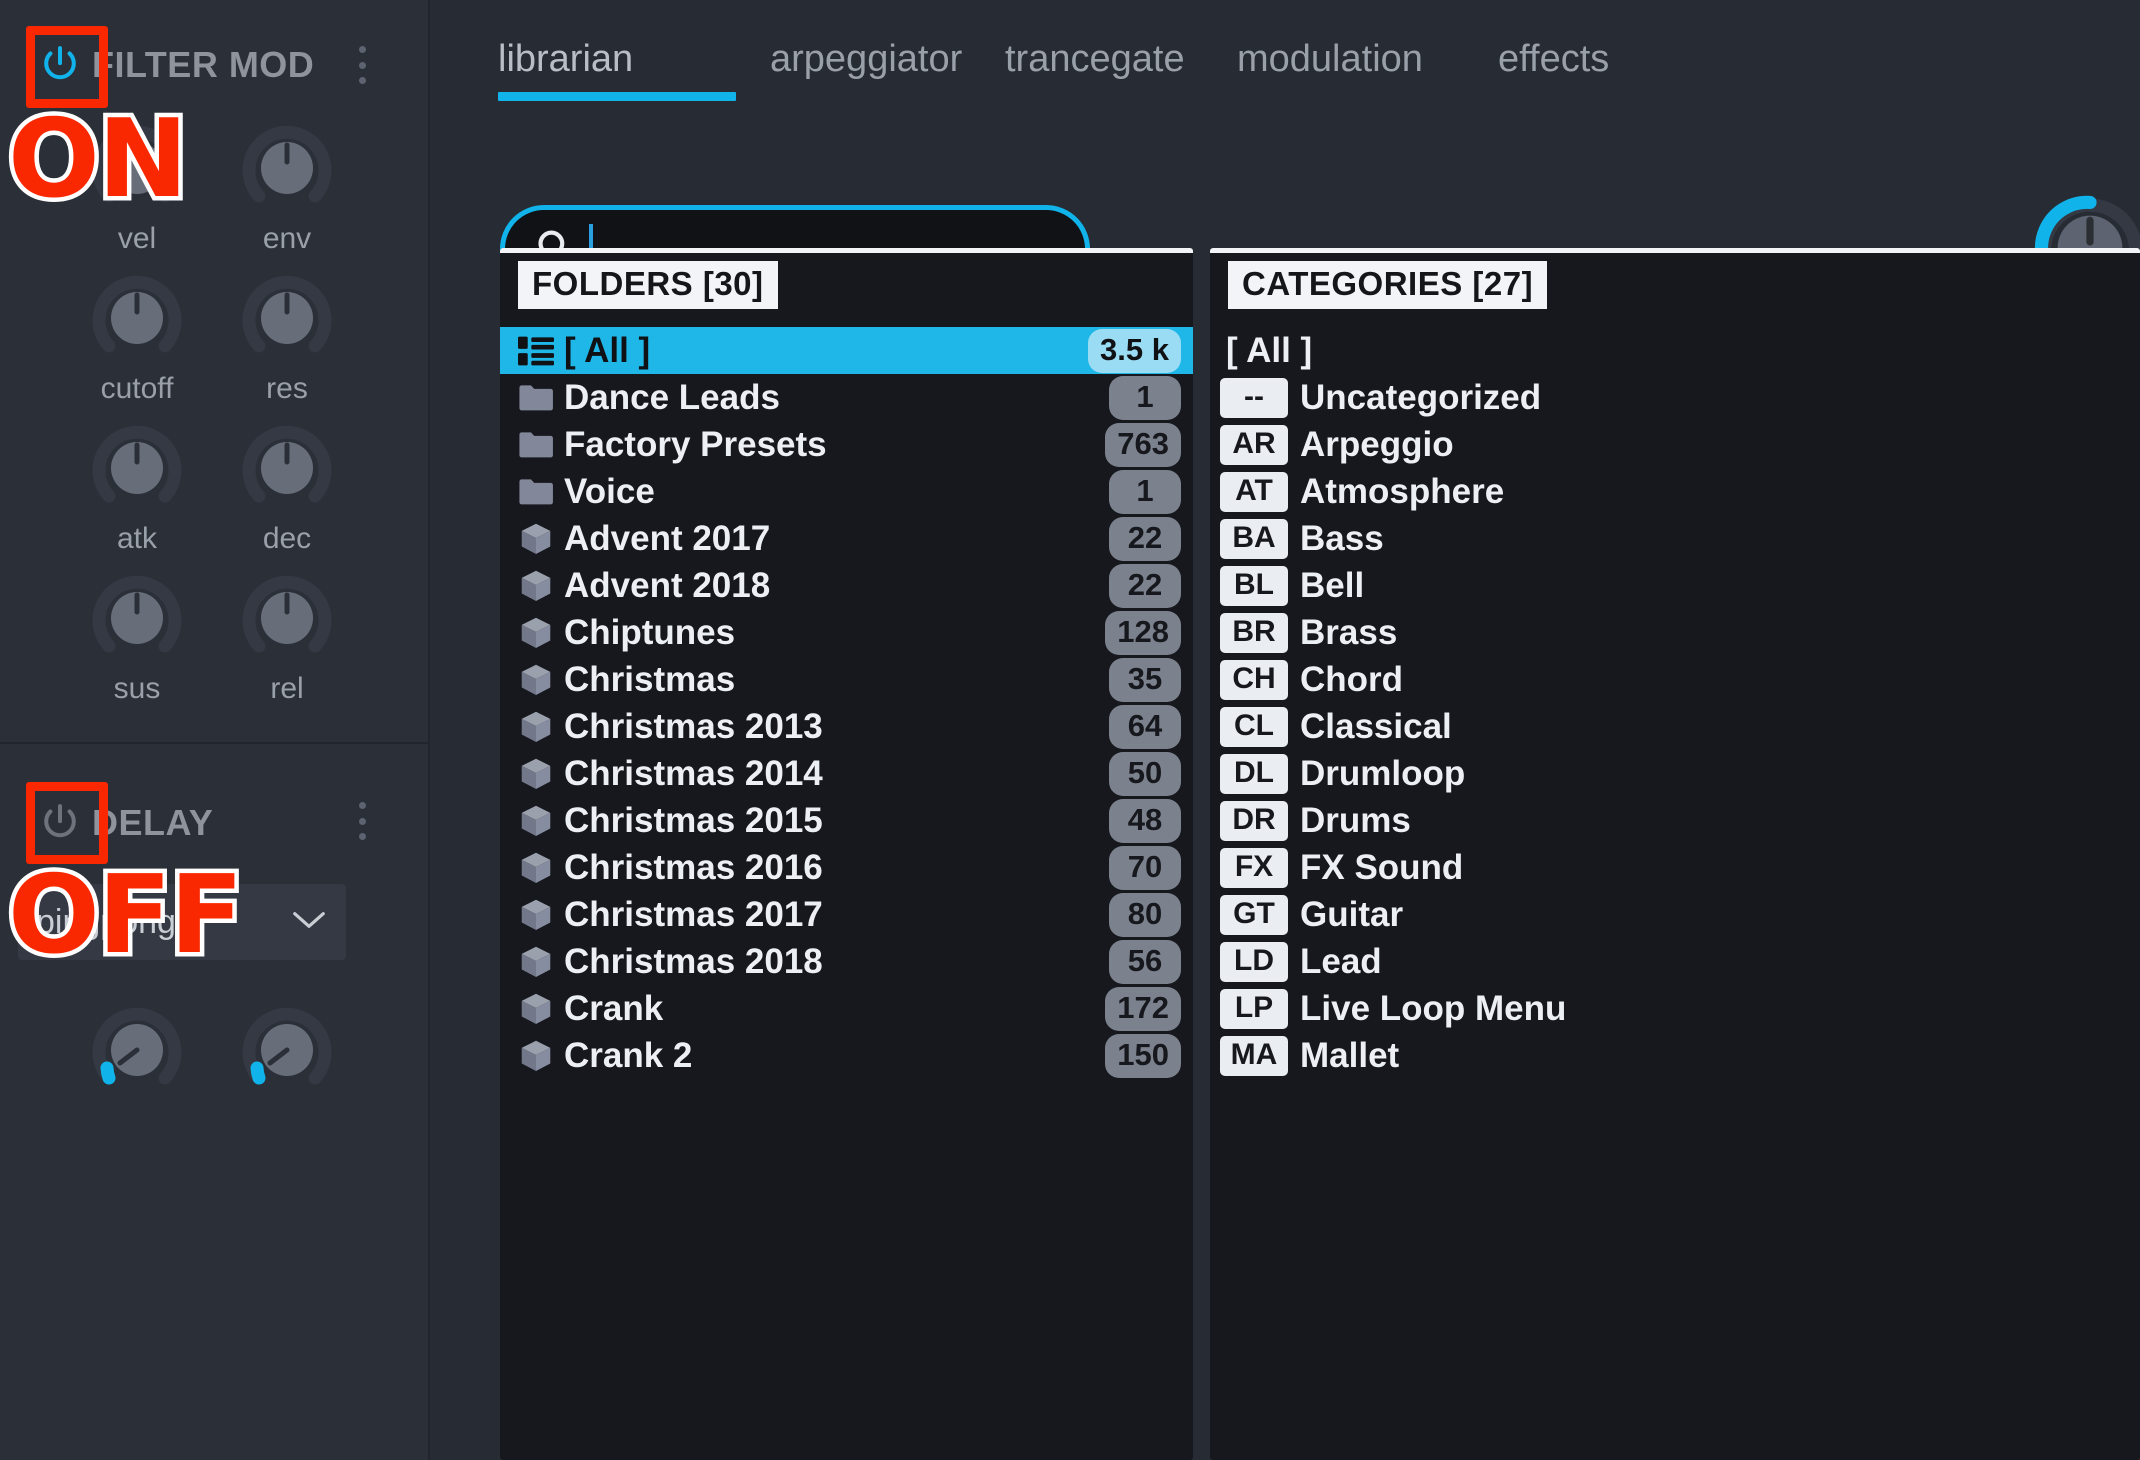 This screenshot has height=1460, width=2140. What do you see at coordinates (60, 823) in the screenshot?
I see `delay-power-button` at bounding box center [60, 823].